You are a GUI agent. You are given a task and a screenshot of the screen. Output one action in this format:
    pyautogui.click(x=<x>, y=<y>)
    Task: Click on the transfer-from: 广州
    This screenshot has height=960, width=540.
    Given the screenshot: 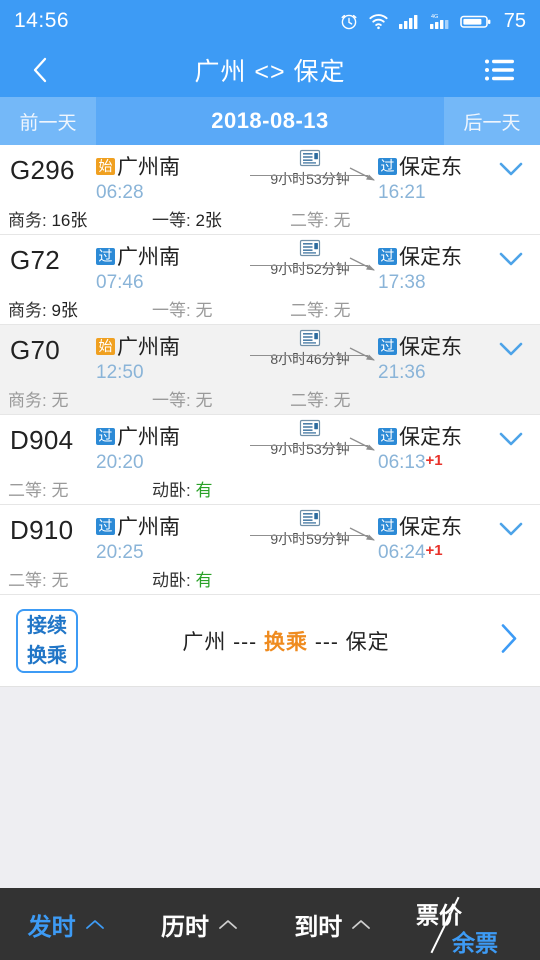 What is the action you would take?
    pyautogui.click(x=204, y=642)
    